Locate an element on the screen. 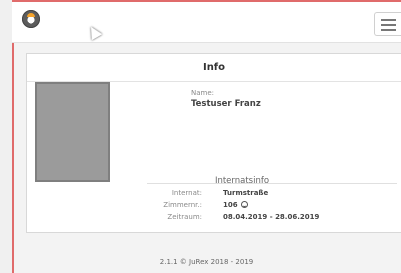  mouse-cursor-icon is located at coordinates (94, 32).